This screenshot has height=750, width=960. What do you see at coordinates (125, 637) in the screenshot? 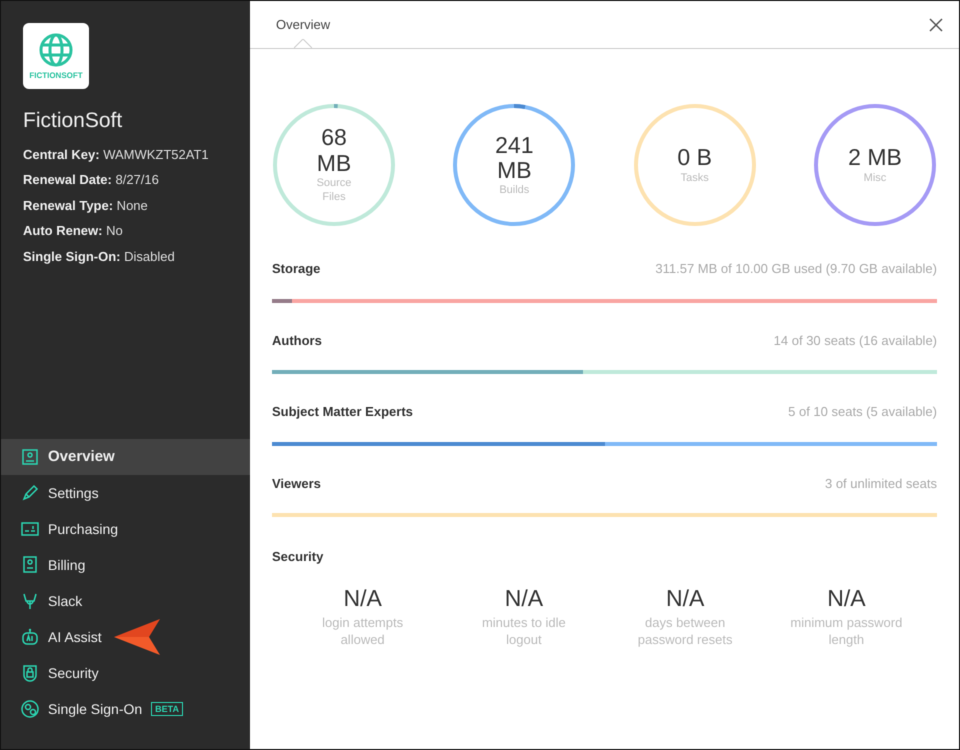
I see `nav-item: AI Assist` at bounding box center [125, 637].